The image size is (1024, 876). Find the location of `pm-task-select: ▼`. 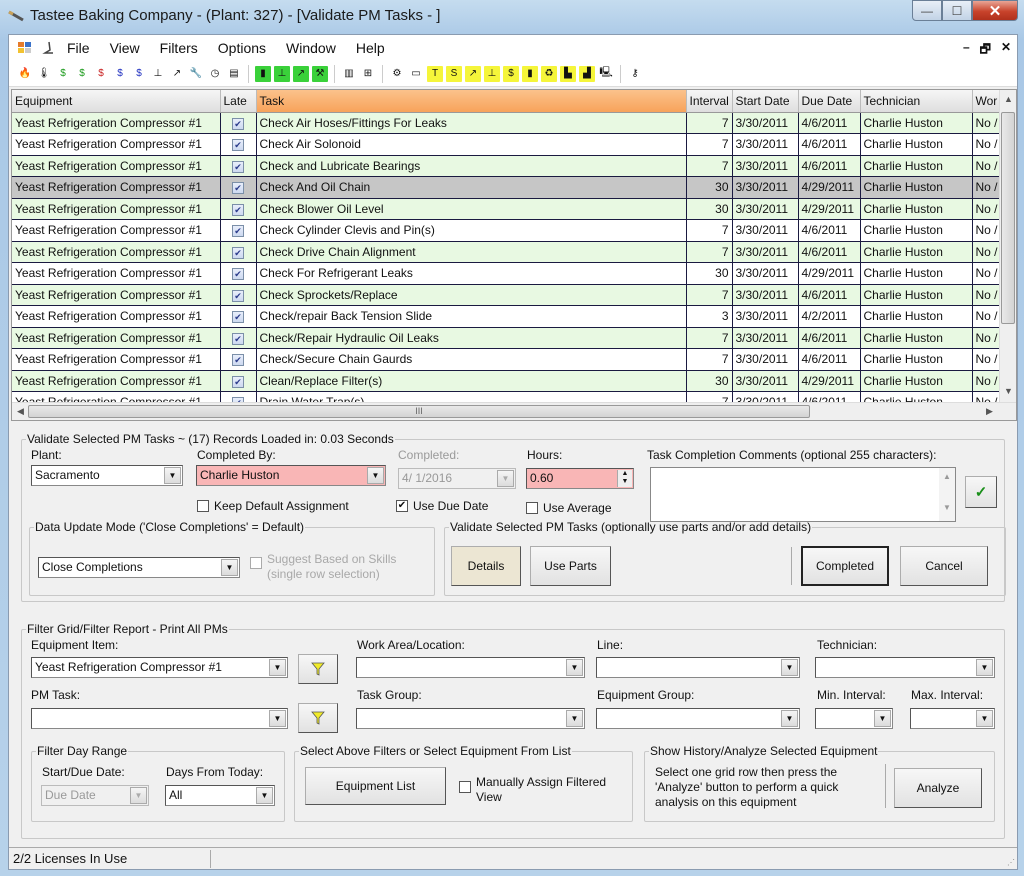

pm-task-select: ▼ is located at coordinates (159, 718).